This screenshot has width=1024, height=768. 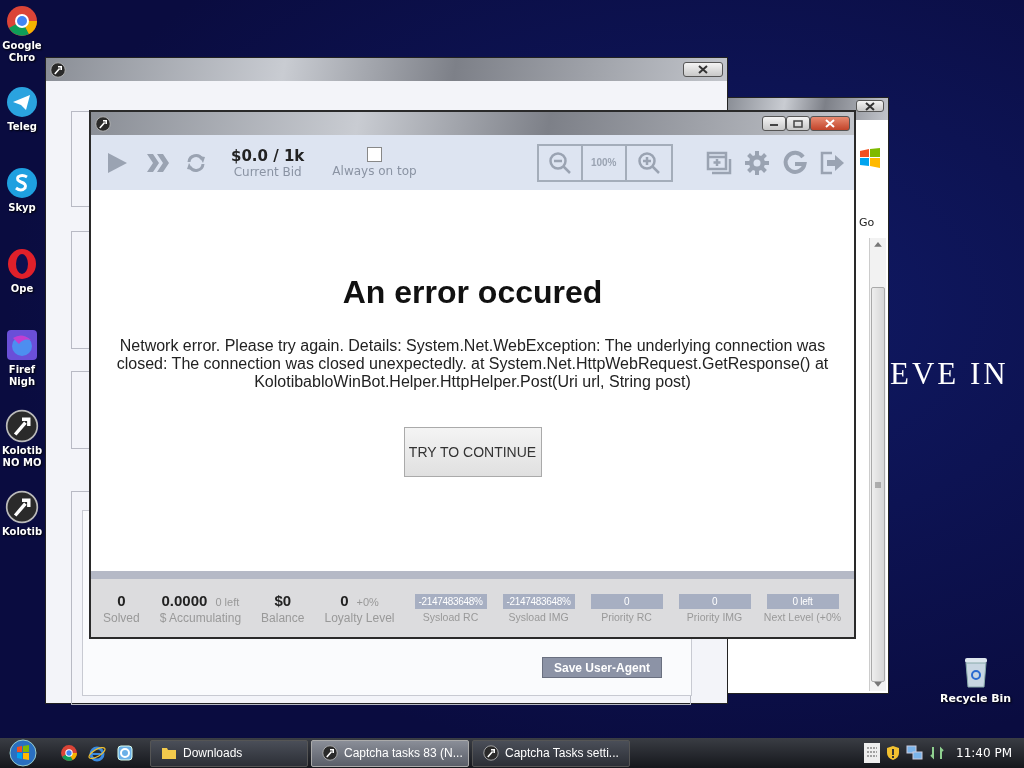 I want to click on desktop-icon-label: Ope, so click(x=22, y=289).